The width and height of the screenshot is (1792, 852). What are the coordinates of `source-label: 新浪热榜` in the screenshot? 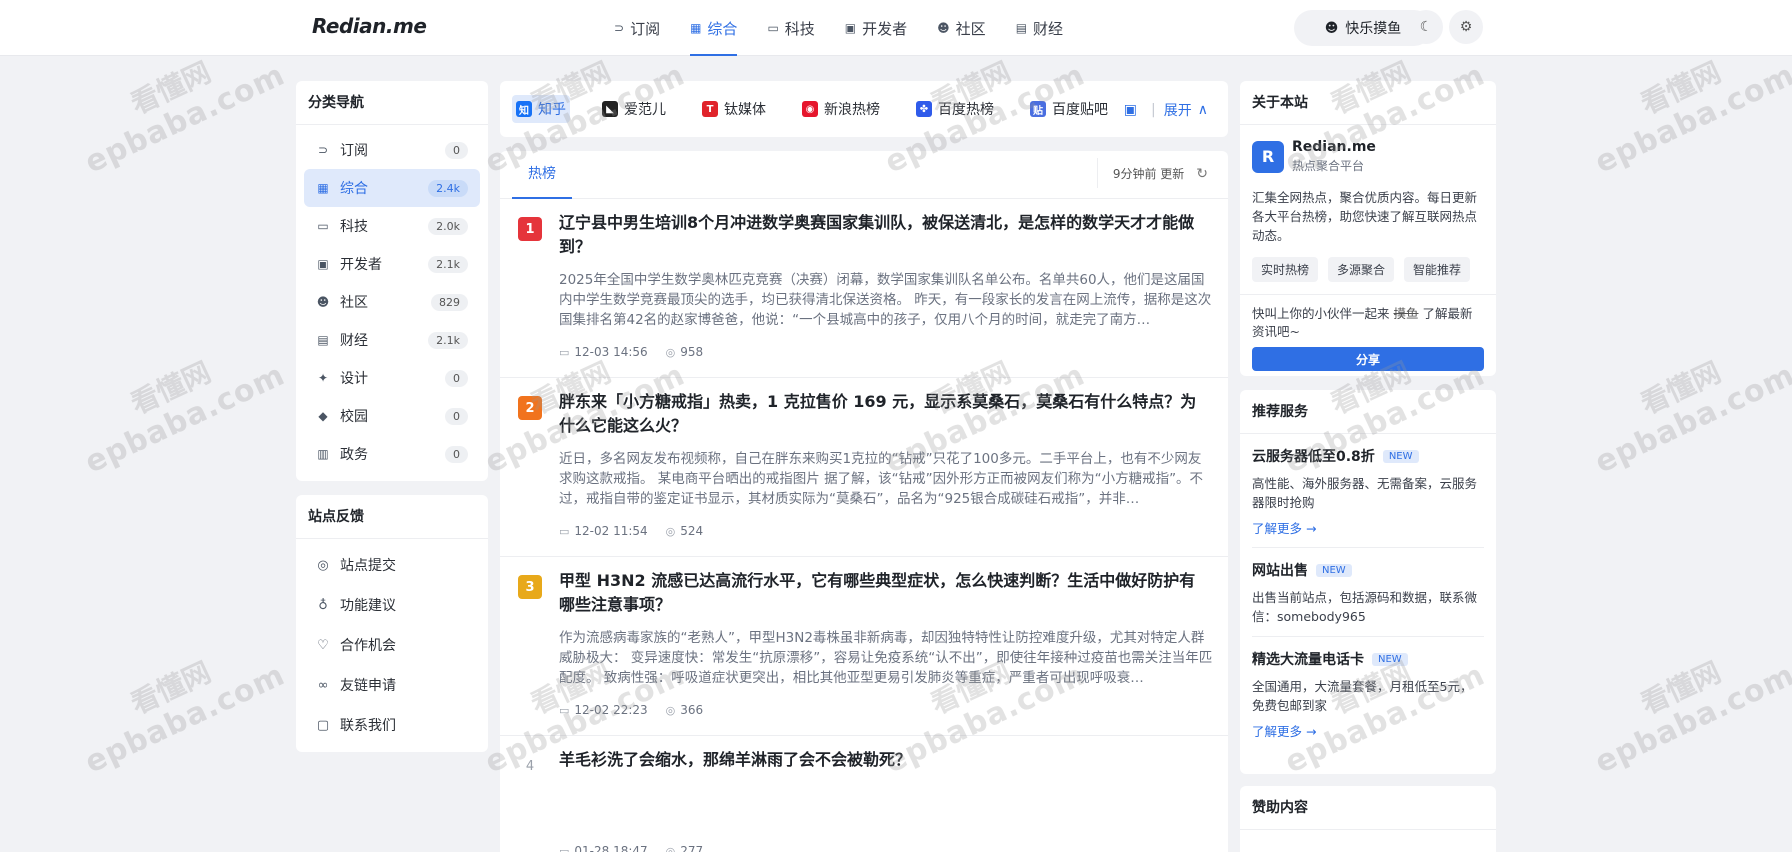 It's located at (852, 110).